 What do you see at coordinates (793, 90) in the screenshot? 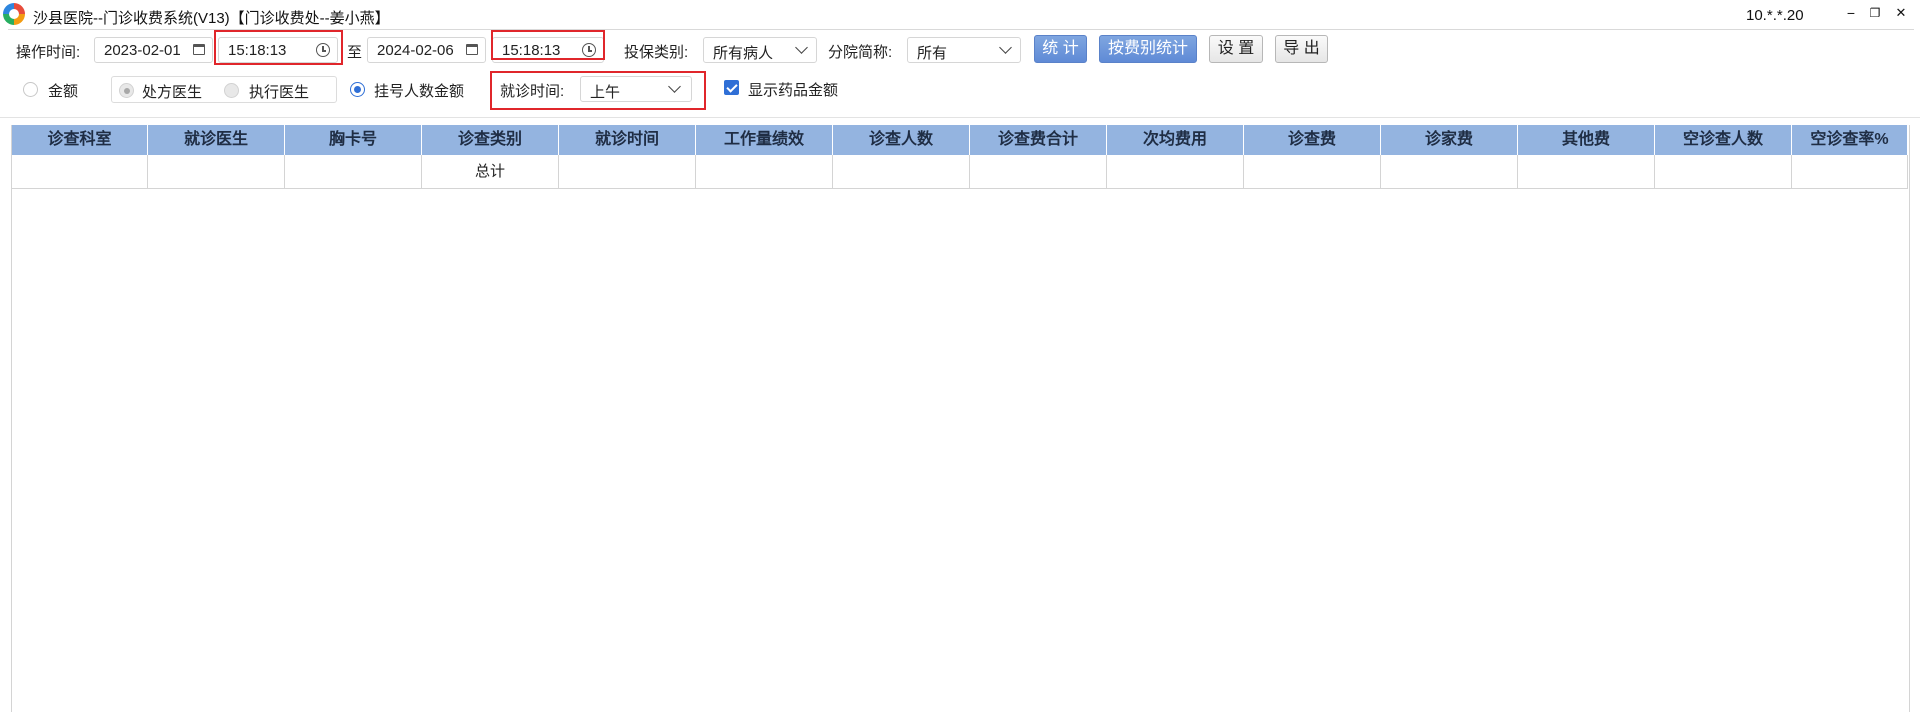
I see `show-drug-amount-label: 显示药品金额` at bounding box center [793, 90].